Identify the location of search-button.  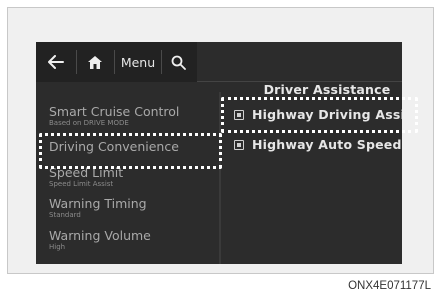
(178, 62).